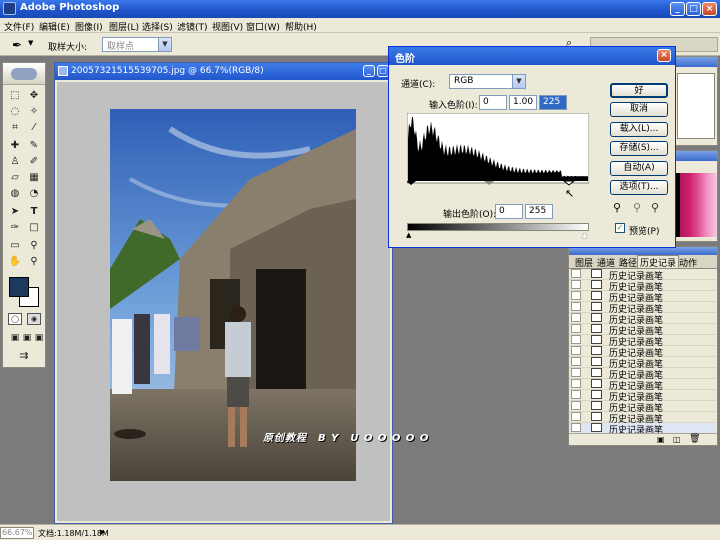  What do you see at coordinates (493, 102) in the screenshot?
I see `input-black-field: 0` at bounding box center [493, 102].